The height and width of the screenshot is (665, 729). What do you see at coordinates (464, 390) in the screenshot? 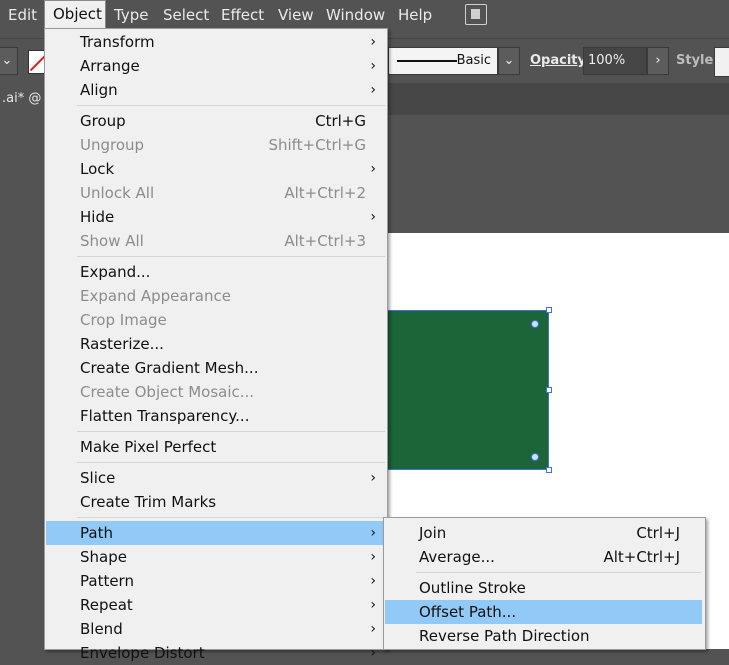
I see `selected-rectangle` at bounding box center [464, 390].